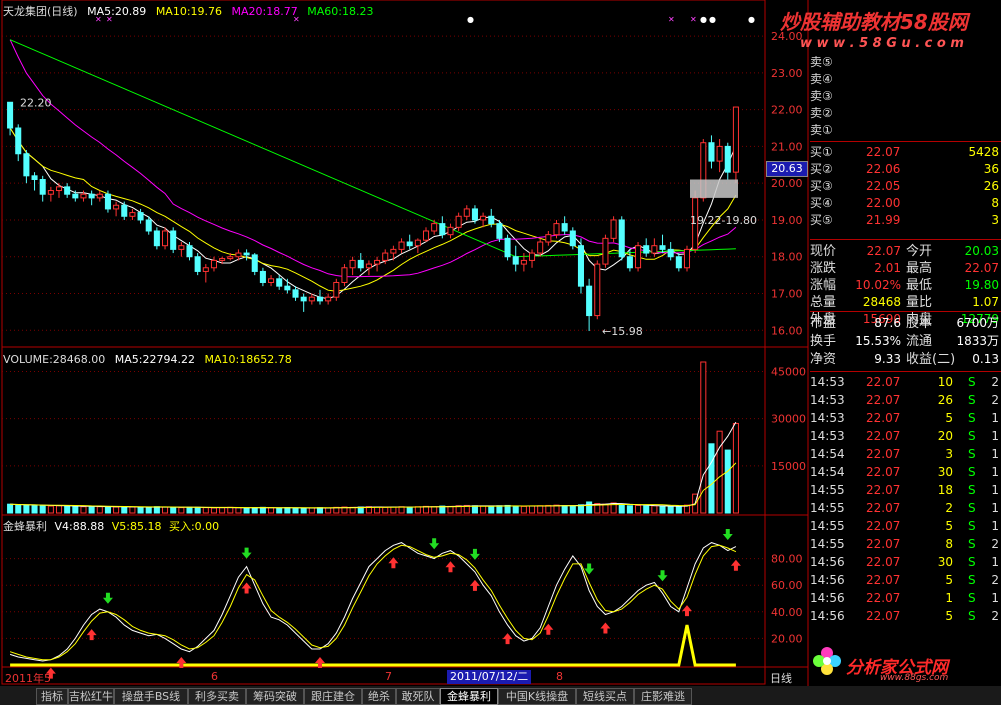  What do you see at coordinates (214, 676) in the screenshot?
I see `x-label-jun: 6` at bounding box center [214, 676].